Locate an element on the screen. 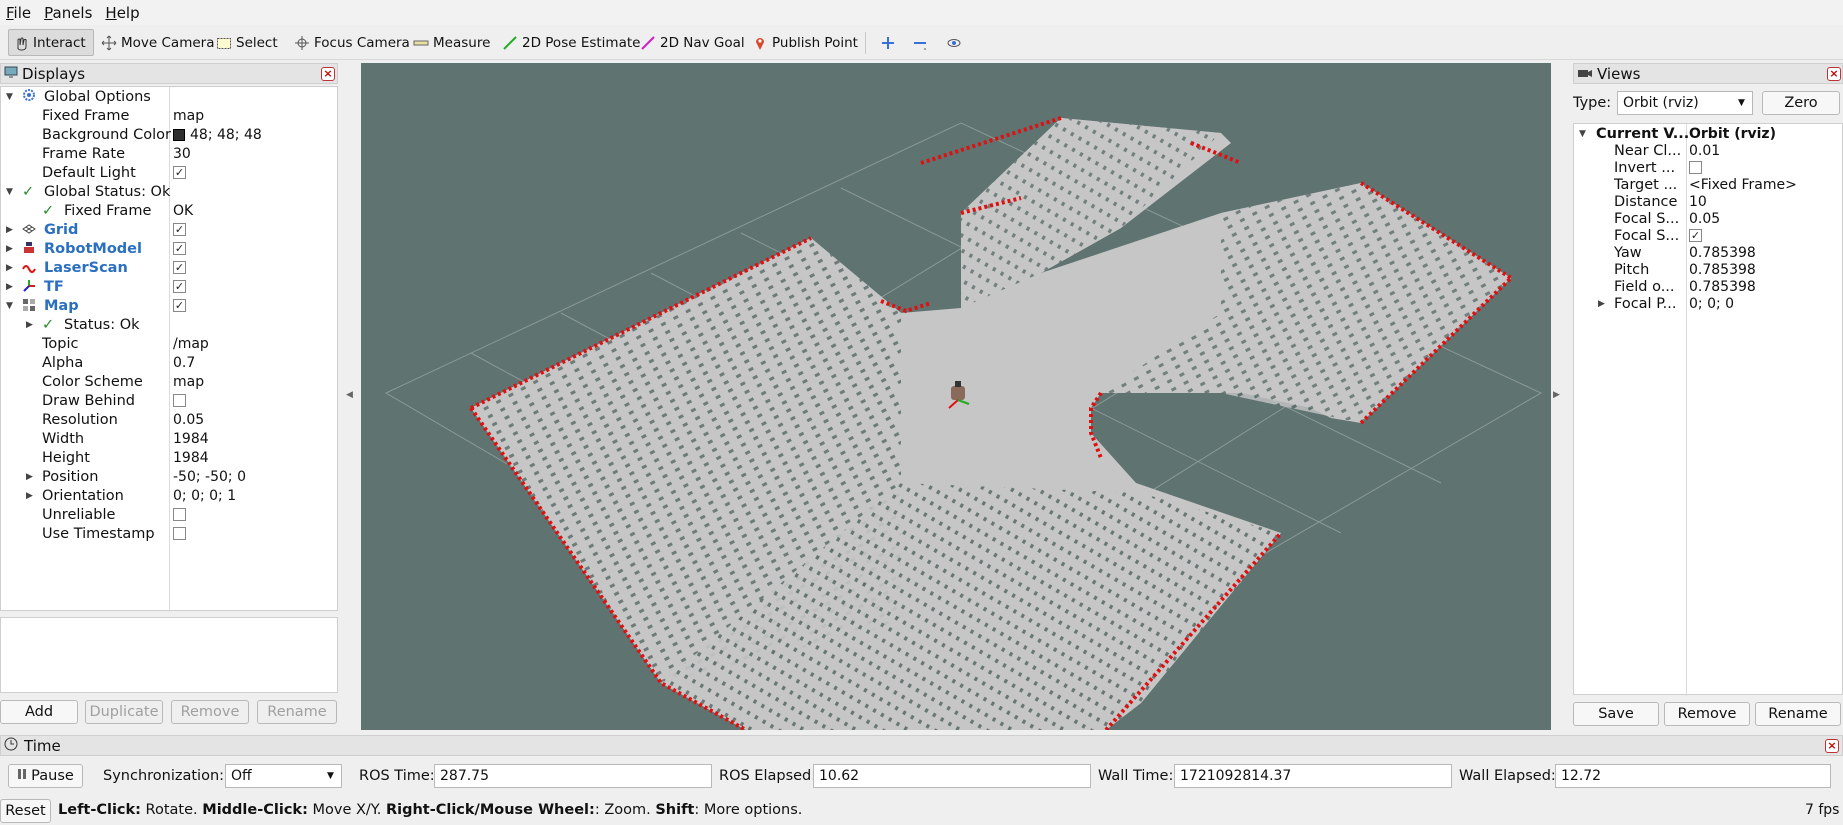 Image resolution: width=1843 pixels, height=825 pixels. focal-point-value: 0; 0; 0 is located at coordinates (1711, 303).